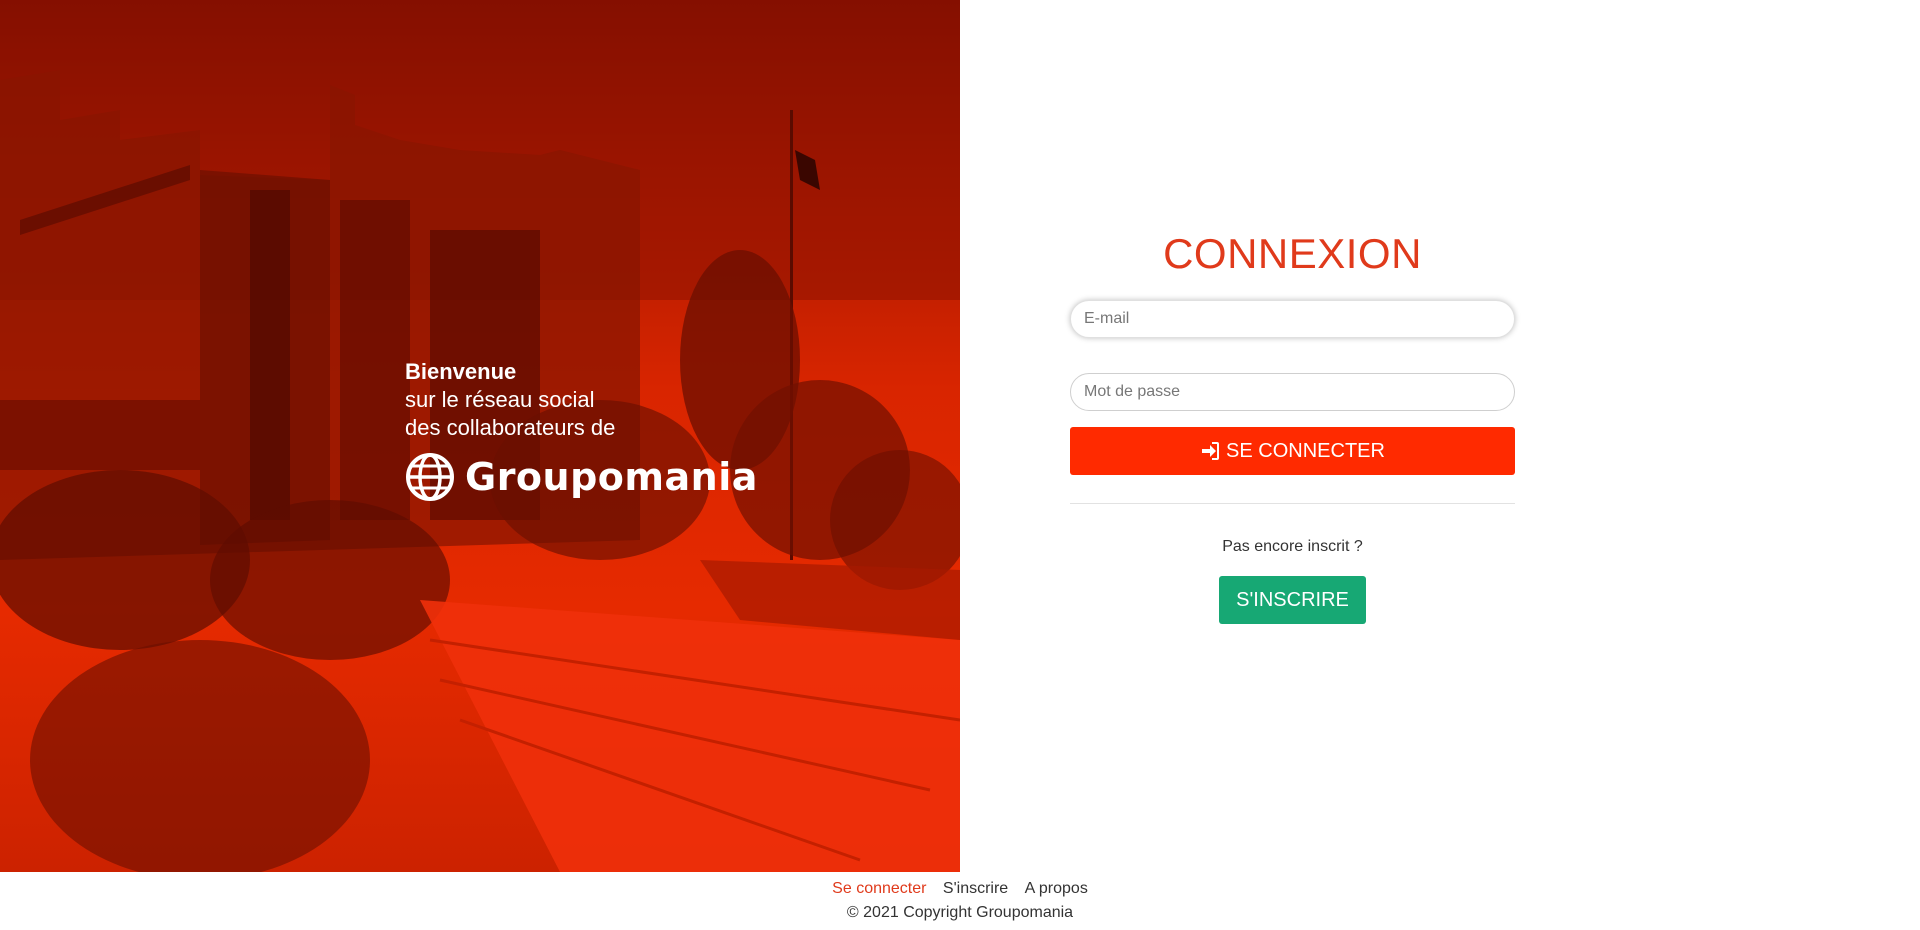  I want to click on hero-line-2: des collaborateurs de, so click(510, 427).